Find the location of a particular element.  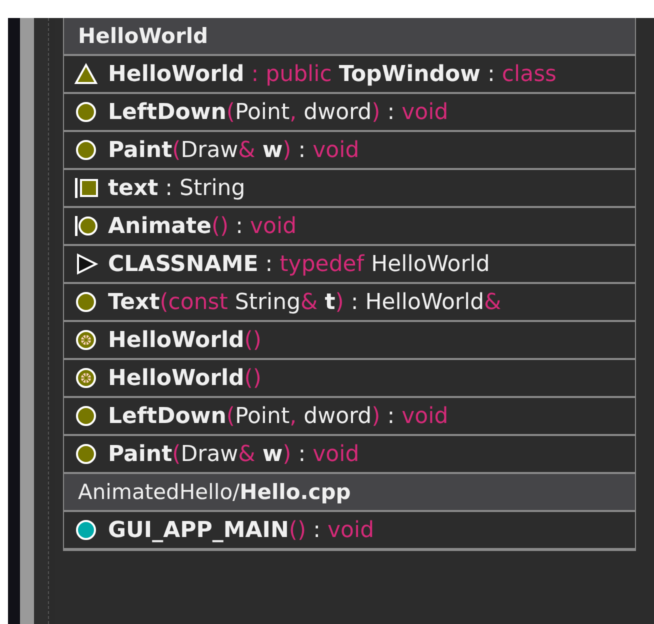

group-header: HelloWorld is located at coordinates (349, 37).